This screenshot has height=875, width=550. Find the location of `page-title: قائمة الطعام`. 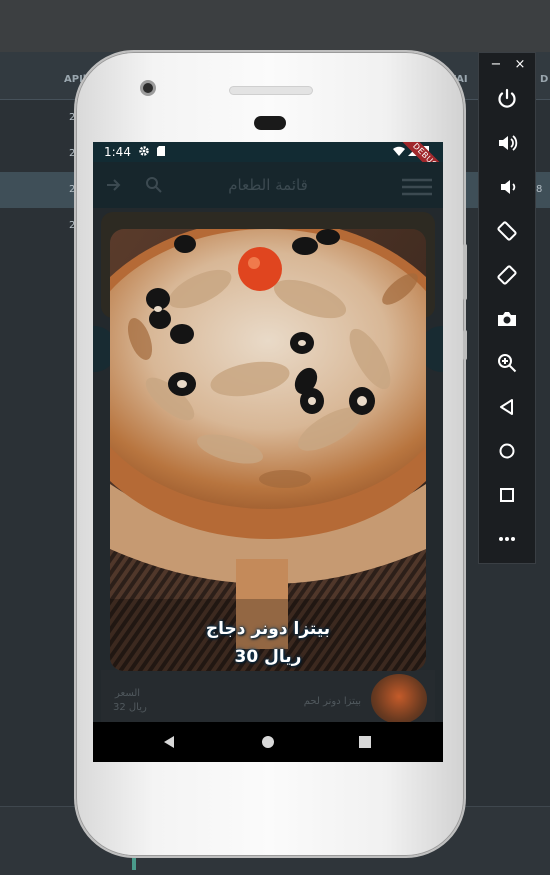

page-title: قائمة الطعام is located at coordinates (268, 185).